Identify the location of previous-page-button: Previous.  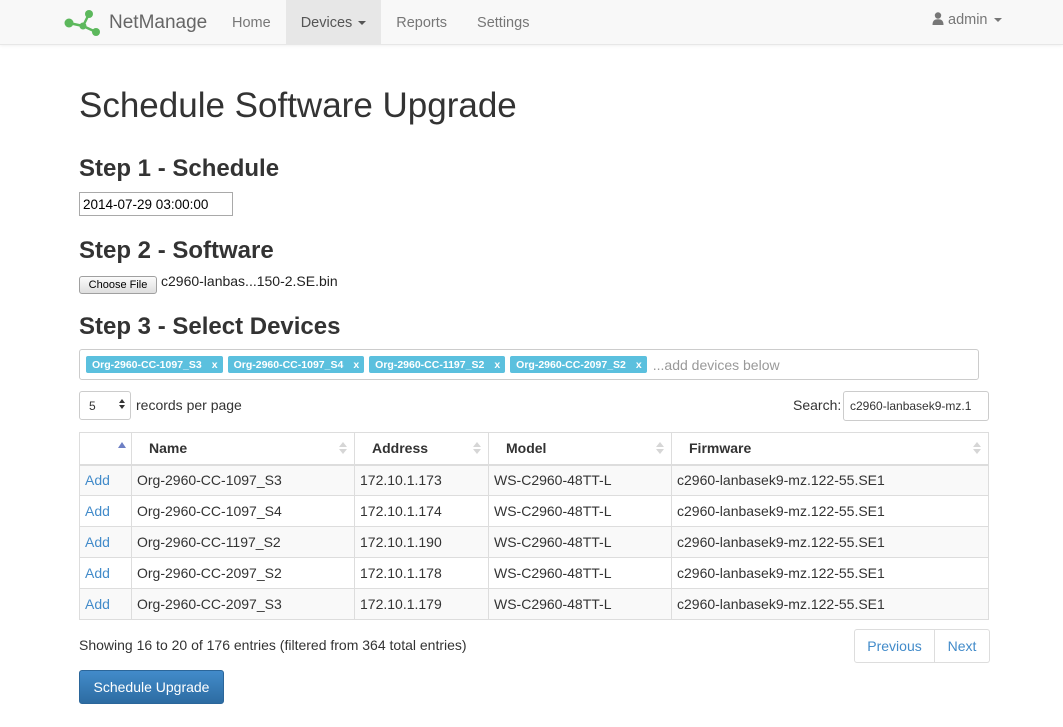
(894, 646).